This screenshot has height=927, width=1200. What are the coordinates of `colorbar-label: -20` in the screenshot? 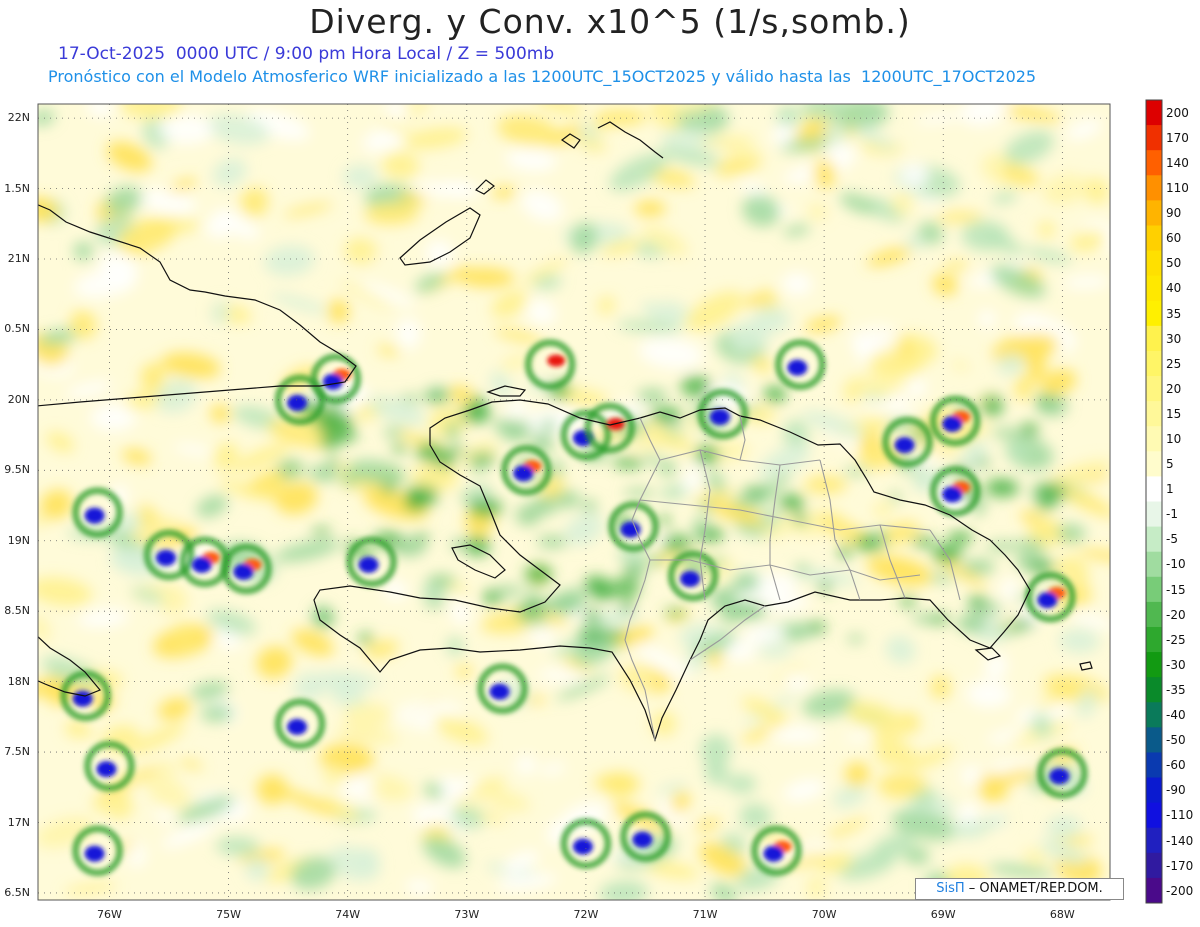 It's located at (1176, 614).